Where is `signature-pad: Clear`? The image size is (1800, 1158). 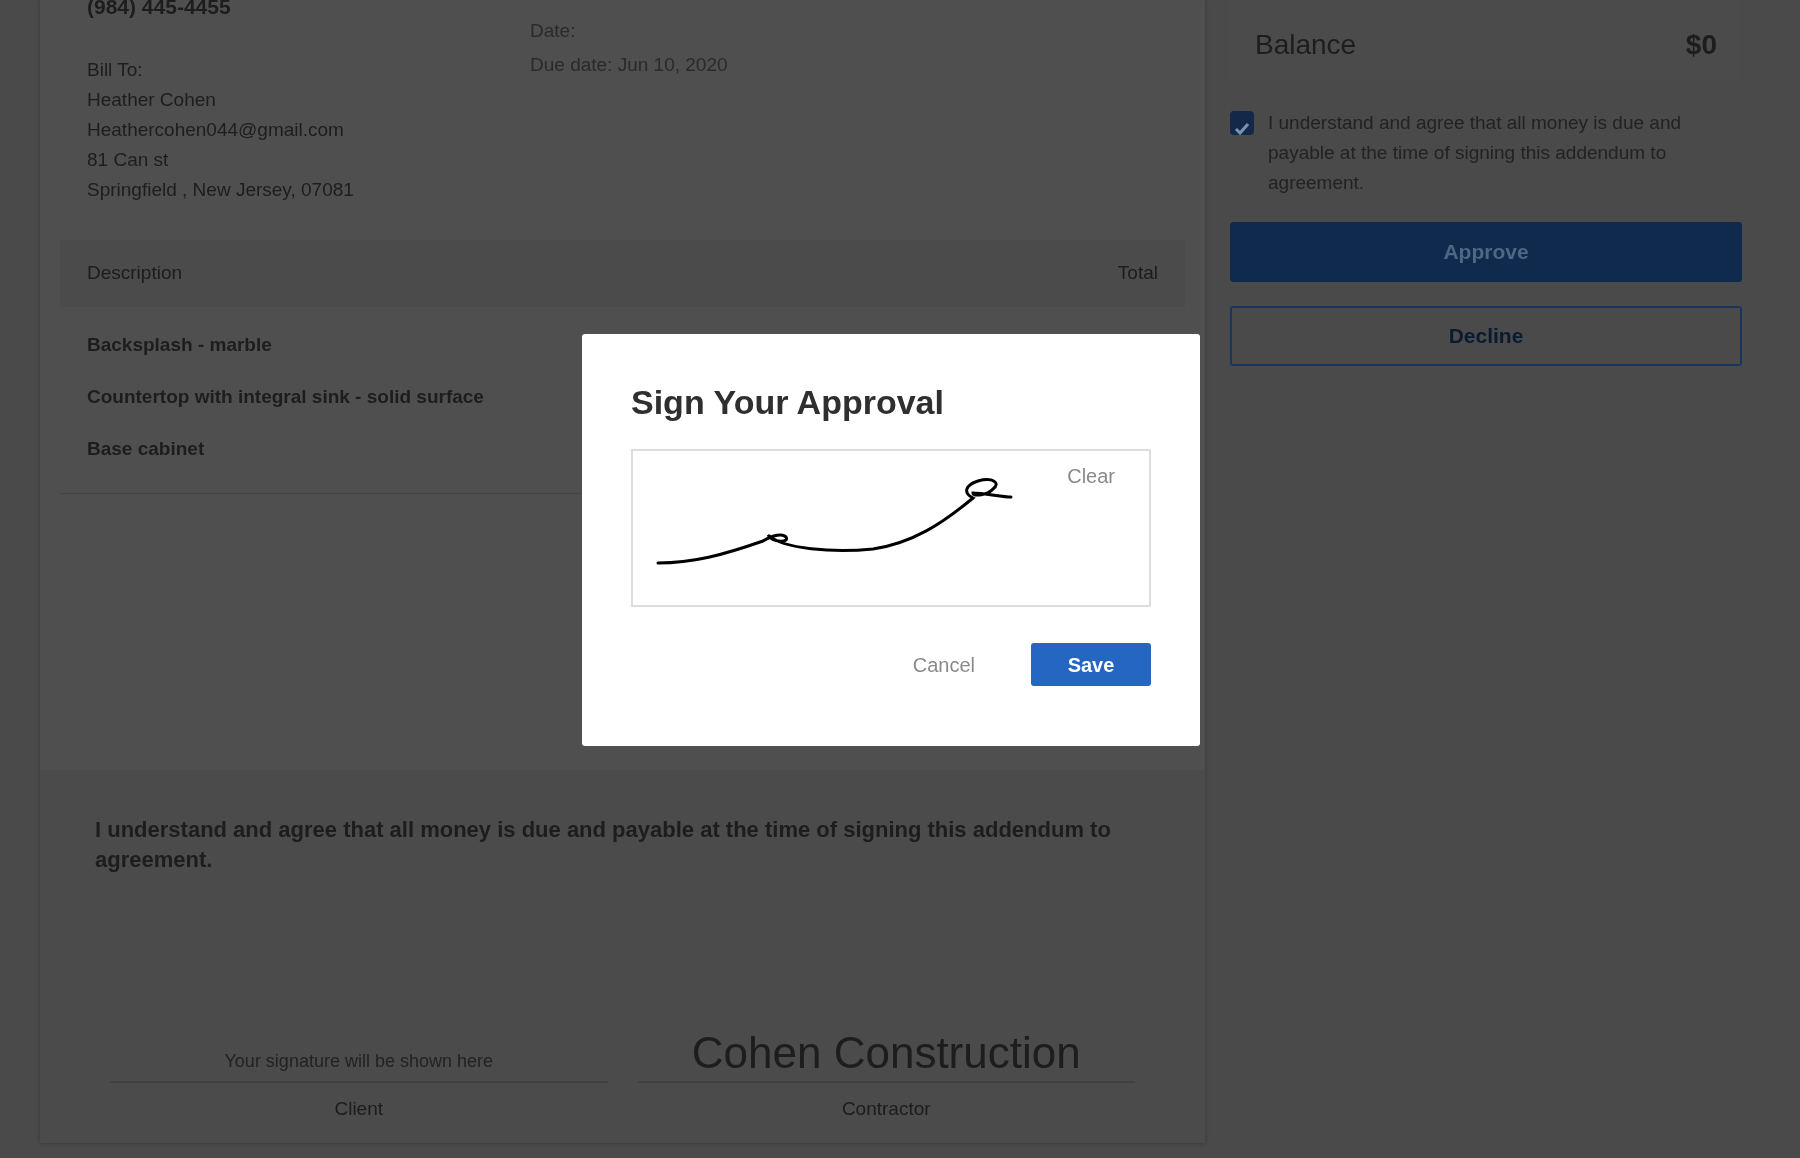 signature-pad: Clear is located at coordinates (891, 528).